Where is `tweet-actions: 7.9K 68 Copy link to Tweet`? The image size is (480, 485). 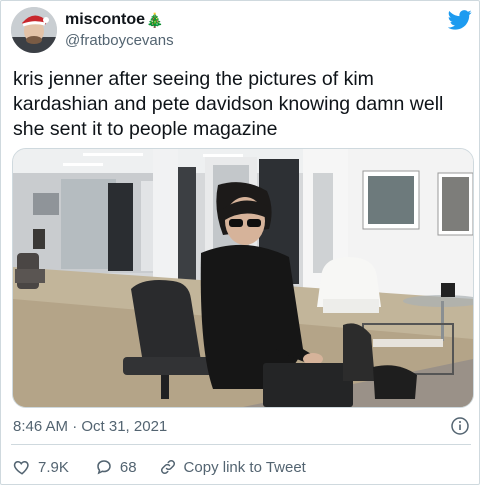
tweet-actions: 7.9K 68 Copy link to Tweet is located at coordinates (159, 467).